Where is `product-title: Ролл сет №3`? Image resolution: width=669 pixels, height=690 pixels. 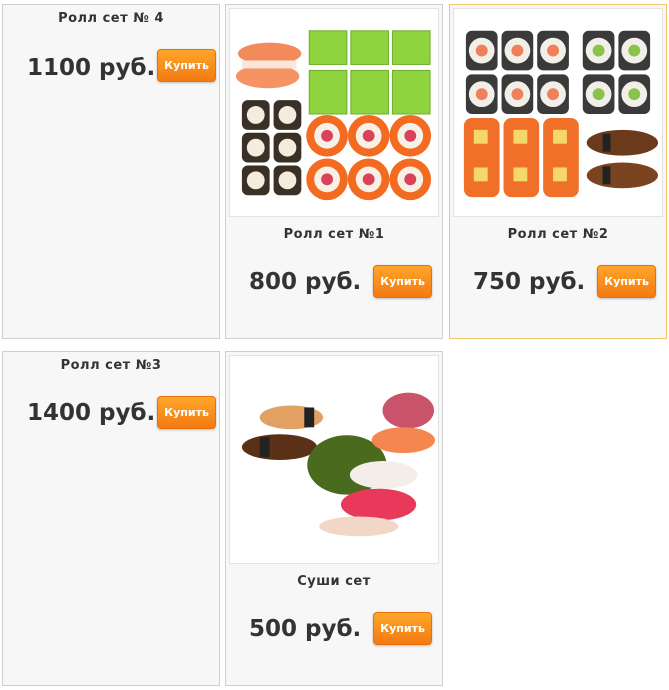 product-title: Ролл сет №3 is located at coordinates (111, 365).